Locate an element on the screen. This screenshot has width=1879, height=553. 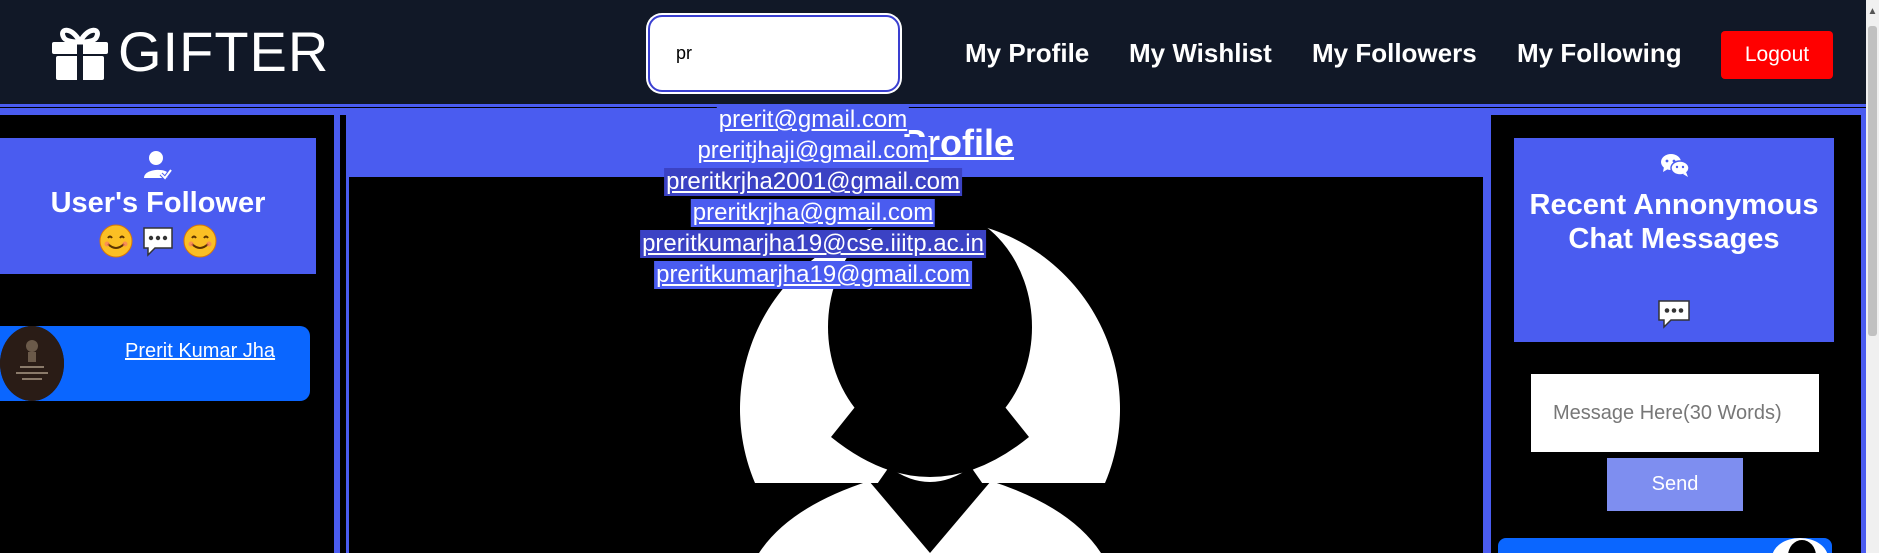
vertical-scrollbar: ▲ is located at coordinates (1872, 276).